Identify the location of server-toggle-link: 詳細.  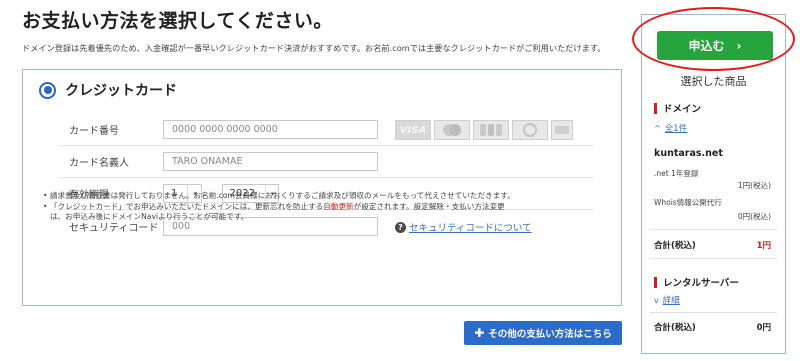
(671, 300).